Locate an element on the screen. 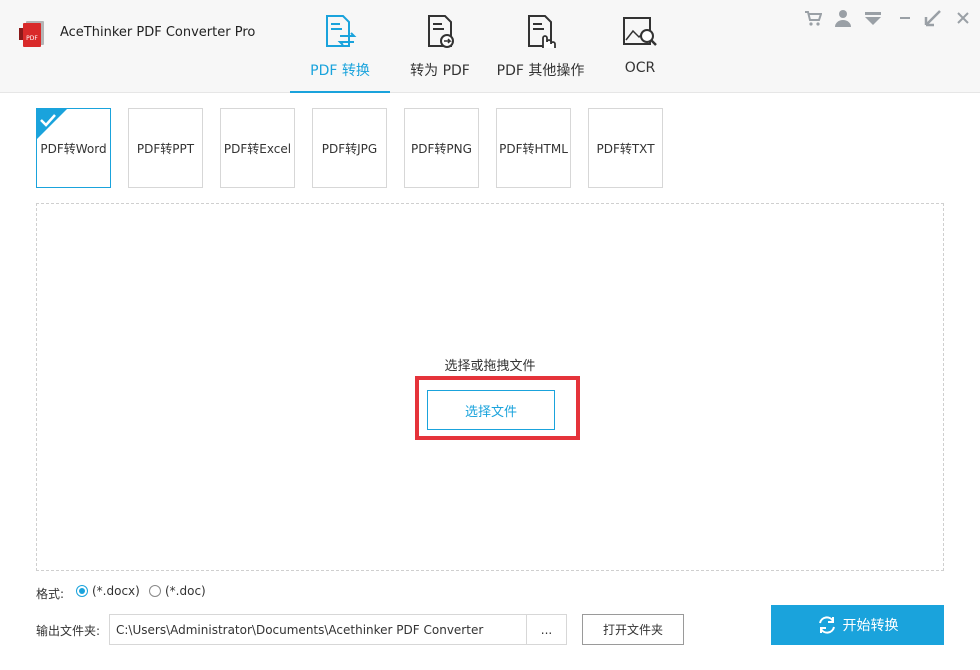 The image size is (980, 670). tab-pdf-tools: PDF 其他操作 is located at coordinates (540, 53).